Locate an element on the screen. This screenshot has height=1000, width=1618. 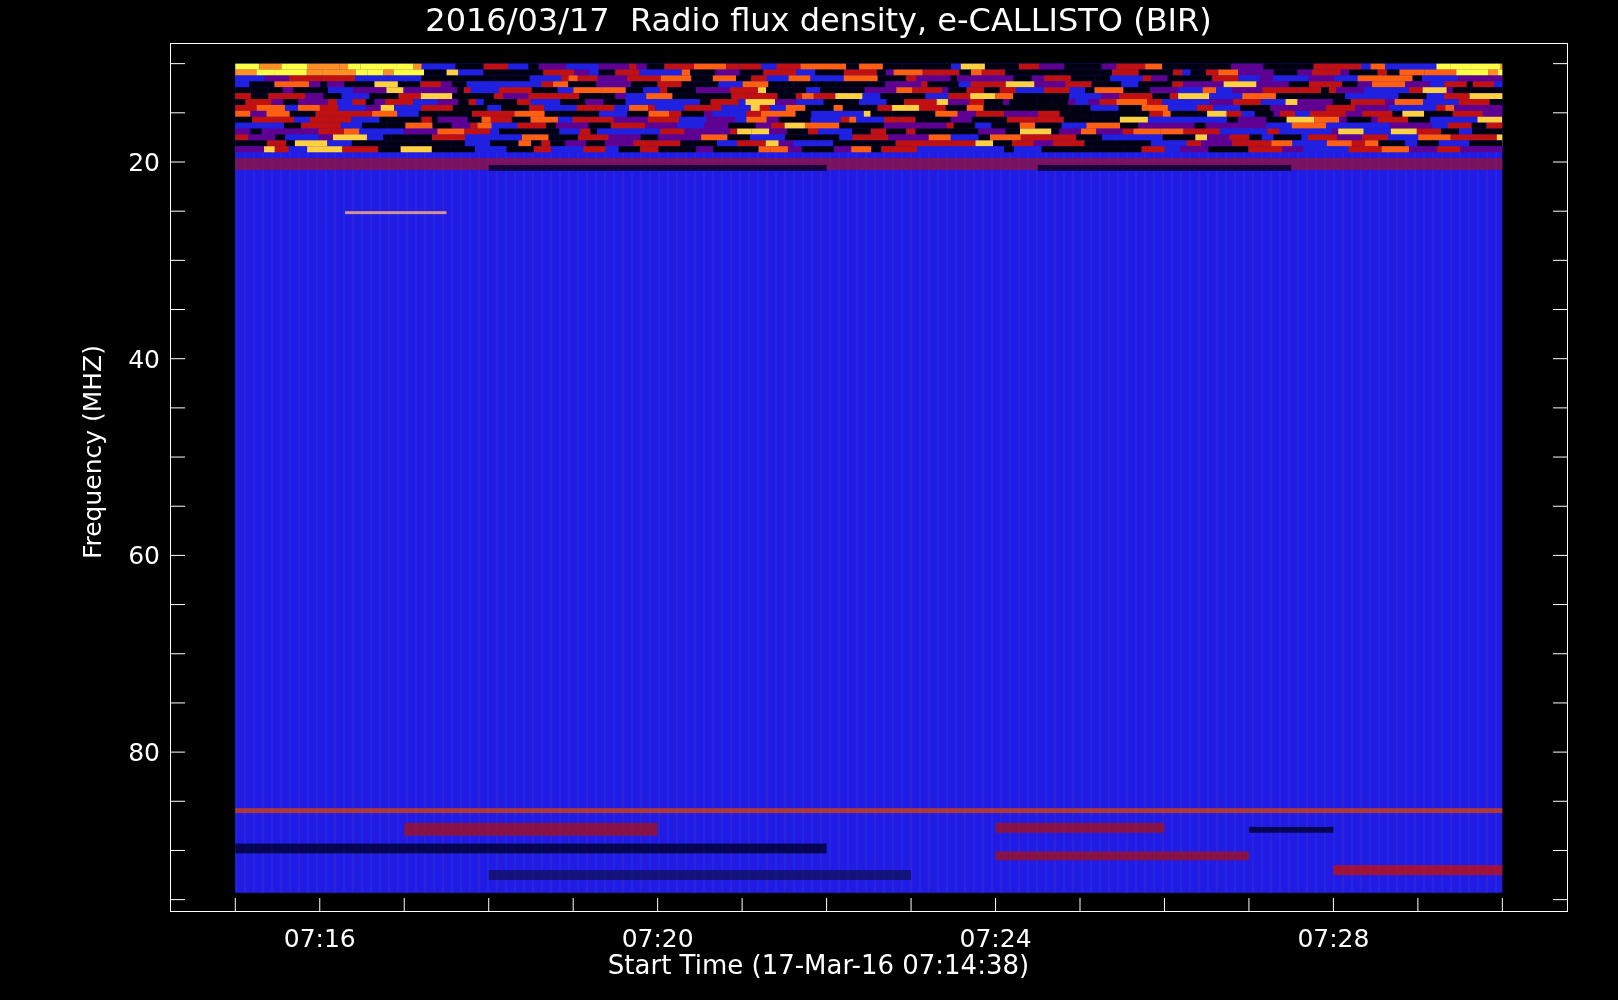
y-tick-label: 40 is located at coordinates (144, 359).